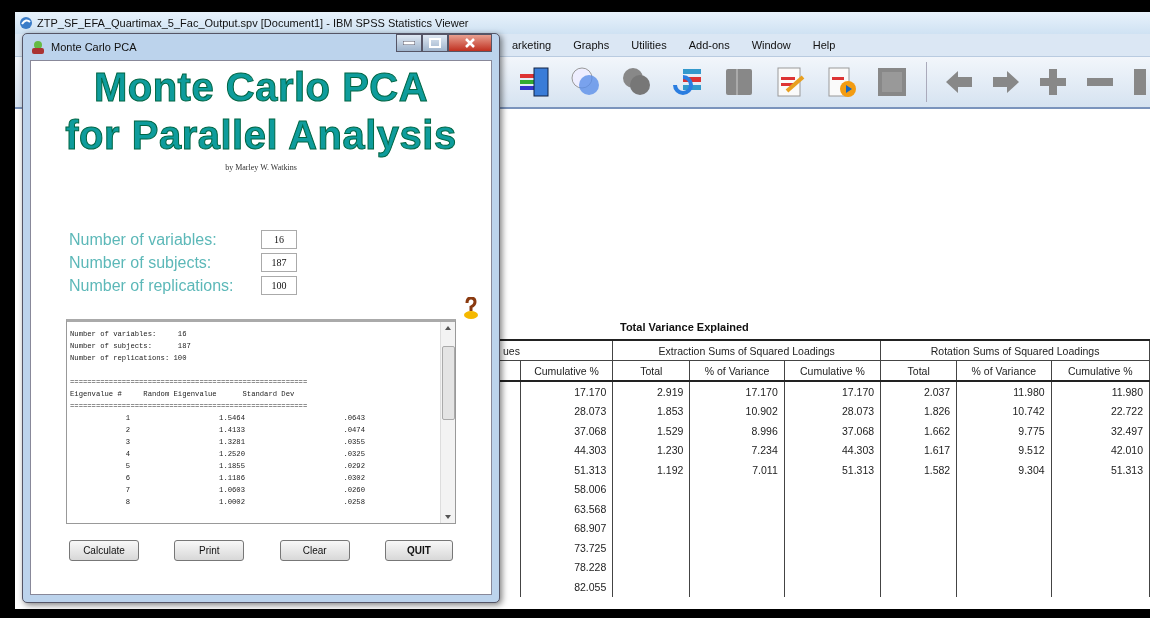 This screenshot has height=618, width=1150. I want to click on table-group-header: Extraction Sums of Squared Loadings, so click(746, 350).